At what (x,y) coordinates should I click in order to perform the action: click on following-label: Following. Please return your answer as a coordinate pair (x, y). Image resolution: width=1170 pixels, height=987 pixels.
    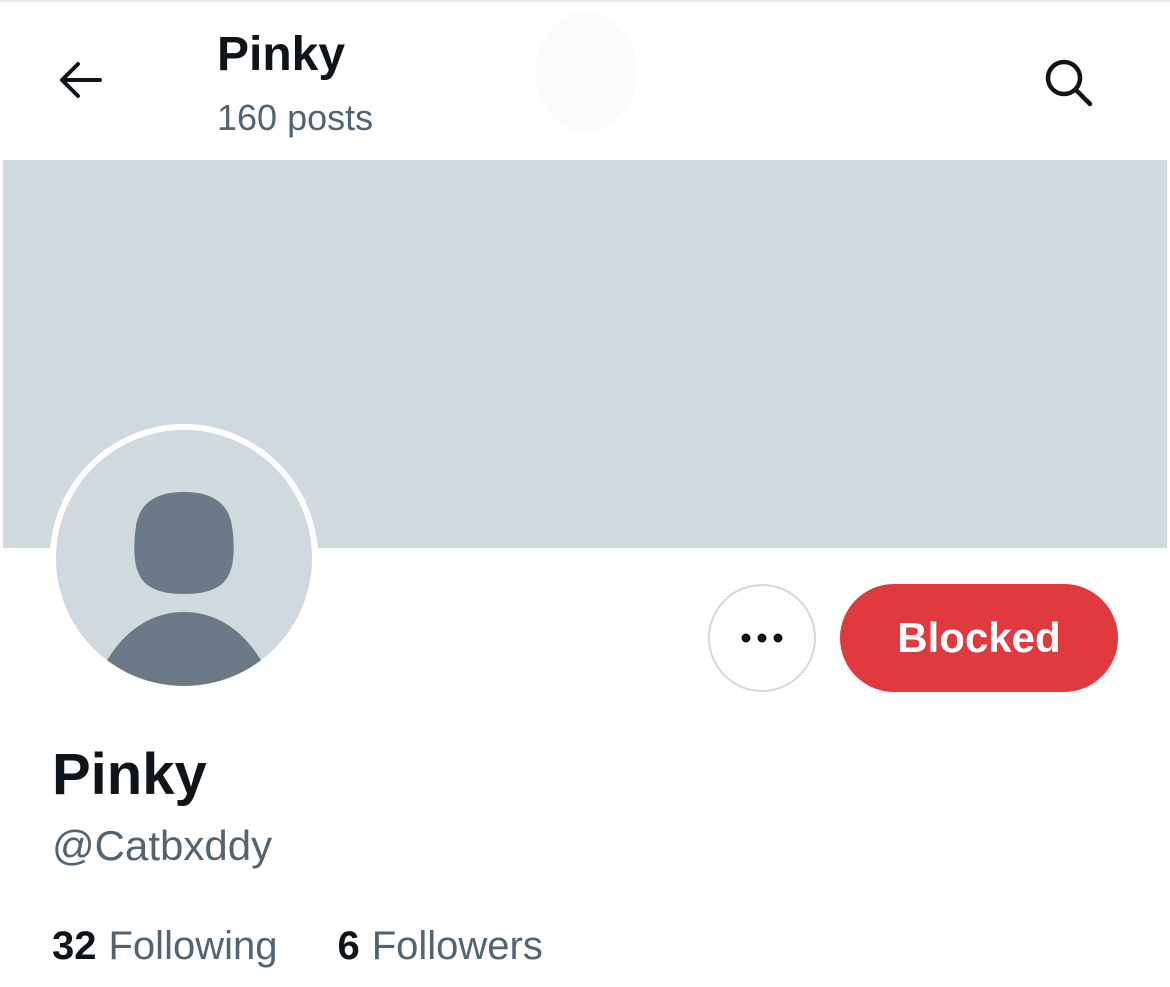
    Looking at the image, I should click on (193, 945).